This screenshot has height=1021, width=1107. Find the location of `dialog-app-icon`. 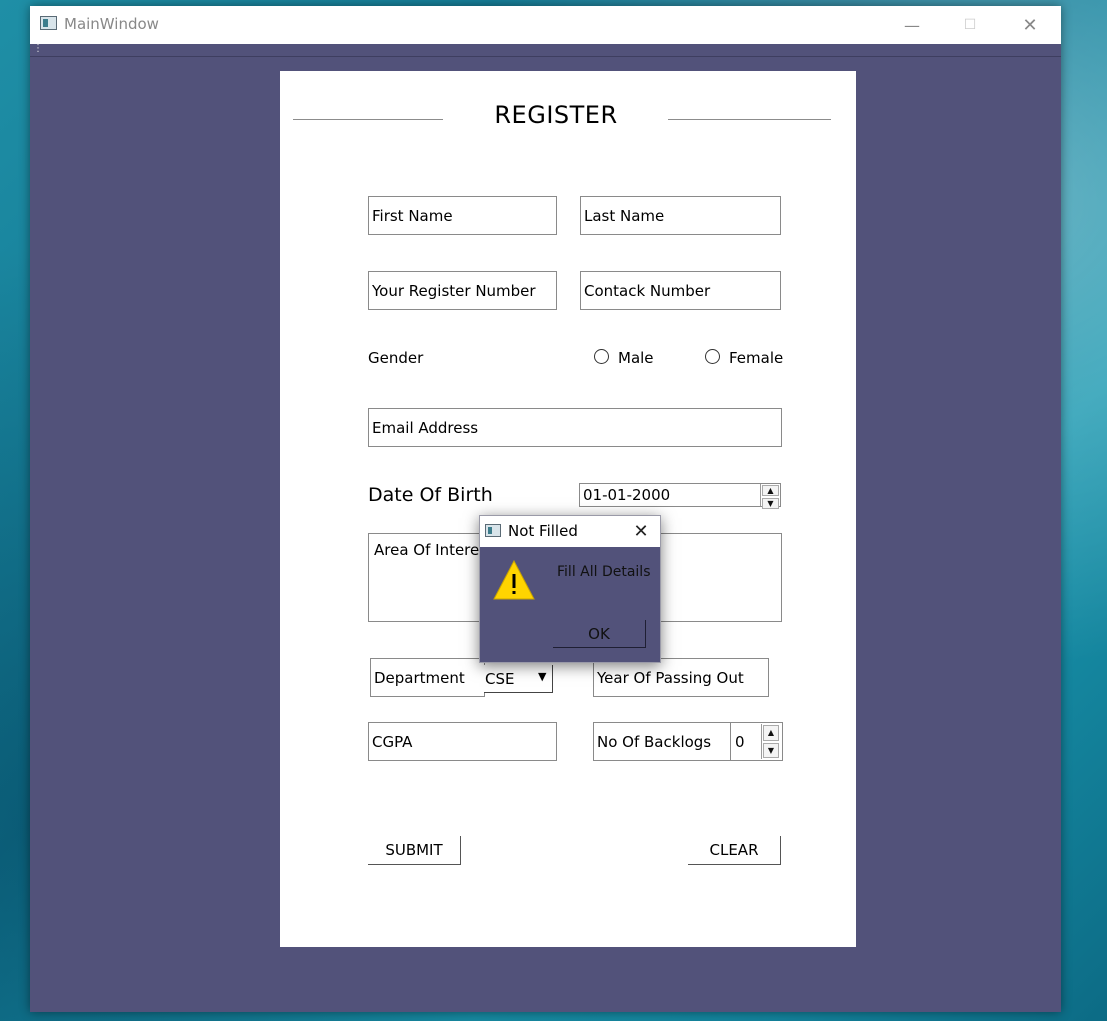

dialog-app-icon is located at coordinates (493, 530).